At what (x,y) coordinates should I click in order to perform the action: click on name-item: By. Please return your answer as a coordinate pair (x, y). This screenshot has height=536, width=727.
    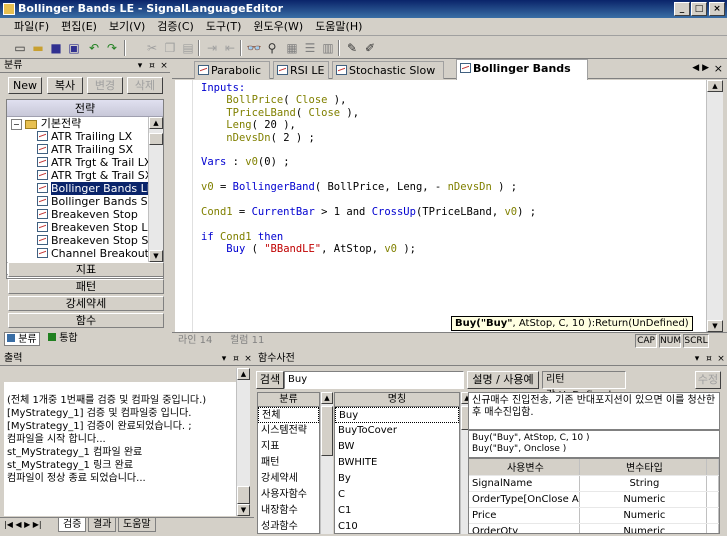
    Looking at the image, I should click on (397, 479).